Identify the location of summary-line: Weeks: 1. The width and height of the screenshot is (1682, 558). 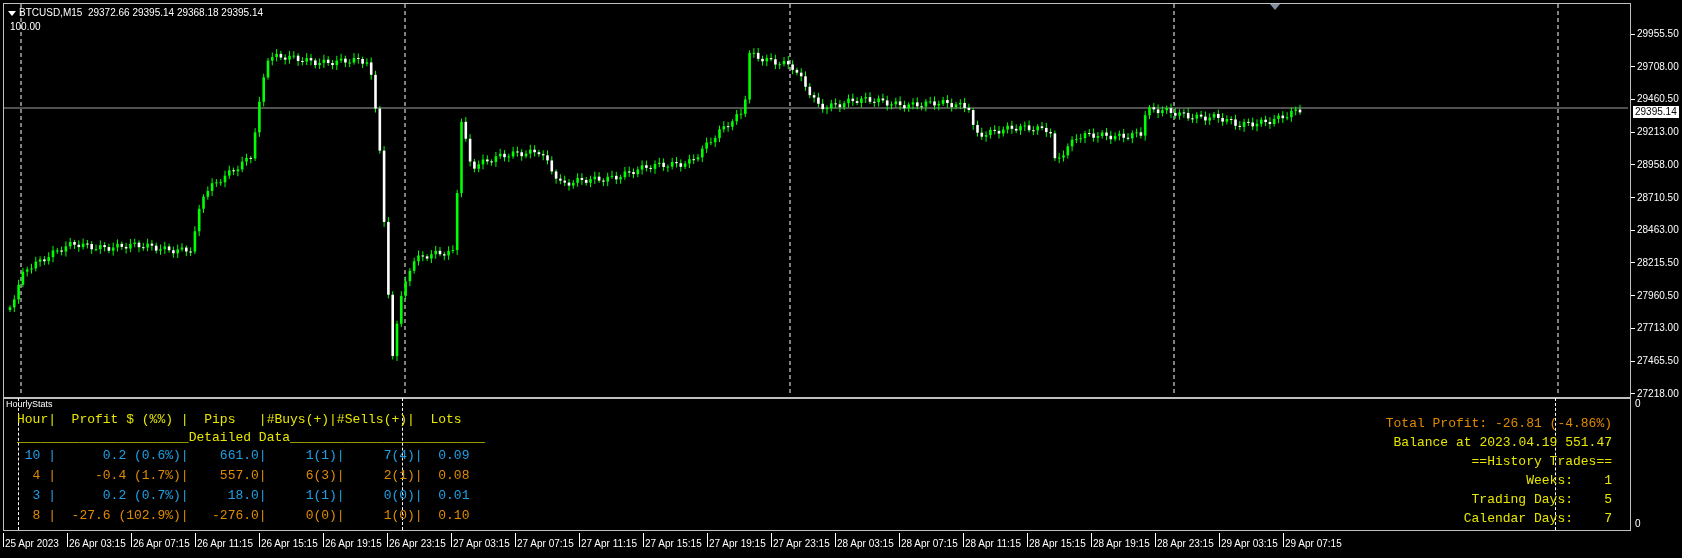
(1569, 481).